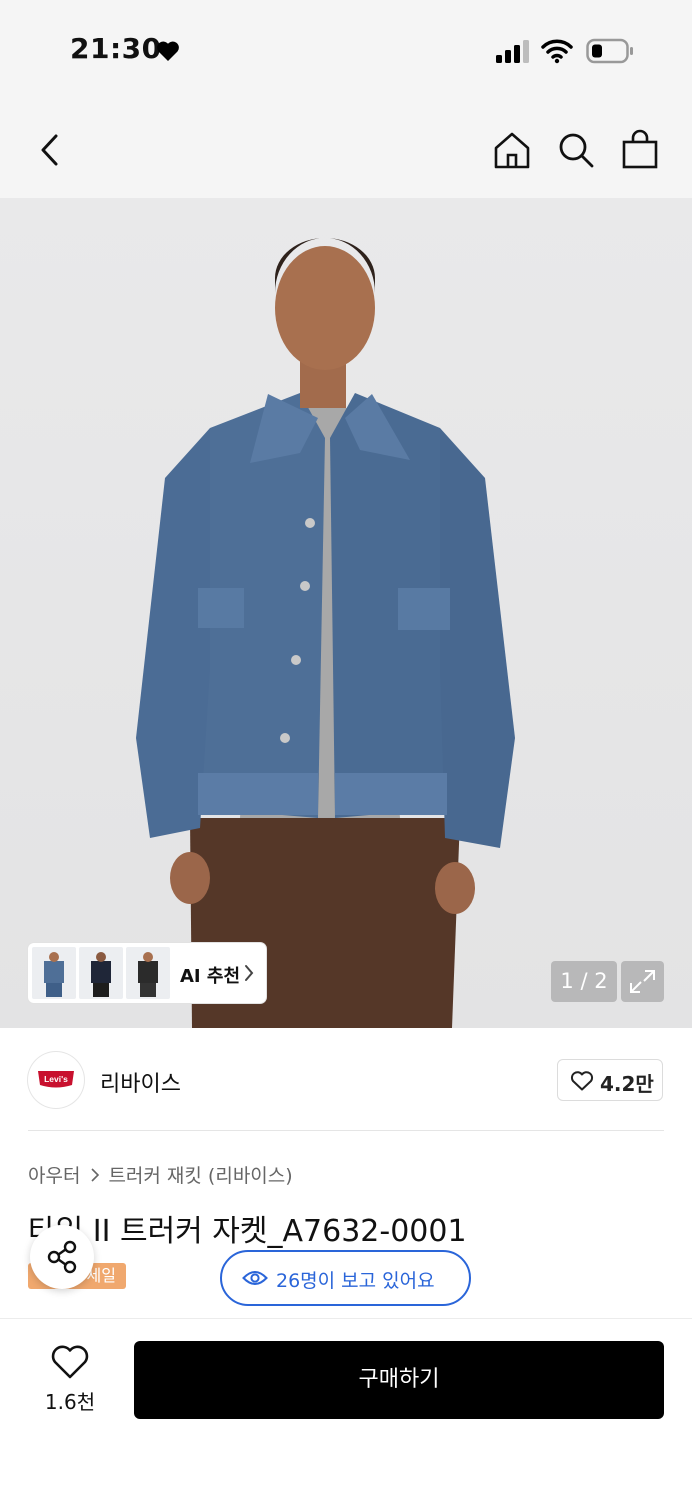 The height and width of the screenshot is (1500, 692). Describe the element at coordinates (70, 1362) in the screenshot. I see `wishlist-heart-icon` at that location.